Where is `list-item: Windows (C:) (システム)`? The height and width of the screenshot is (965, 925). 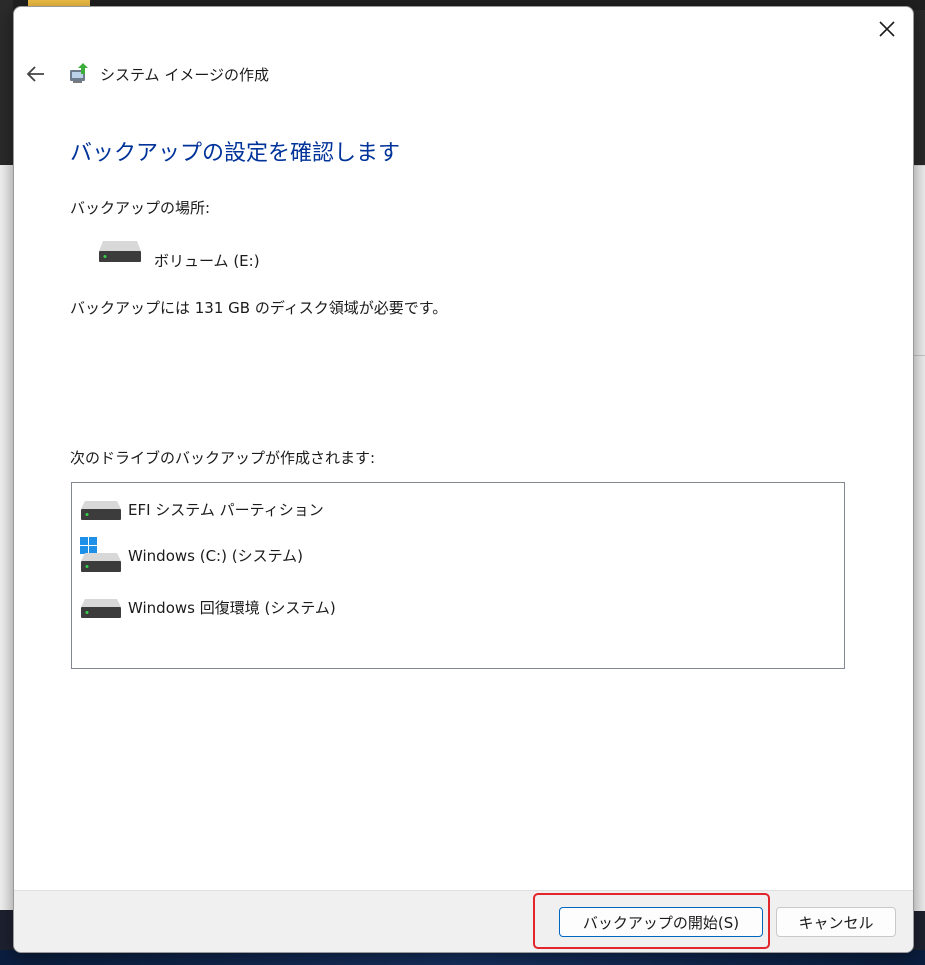
list-item: Windows (C:) (システム) is located at coordinates (191, 554).